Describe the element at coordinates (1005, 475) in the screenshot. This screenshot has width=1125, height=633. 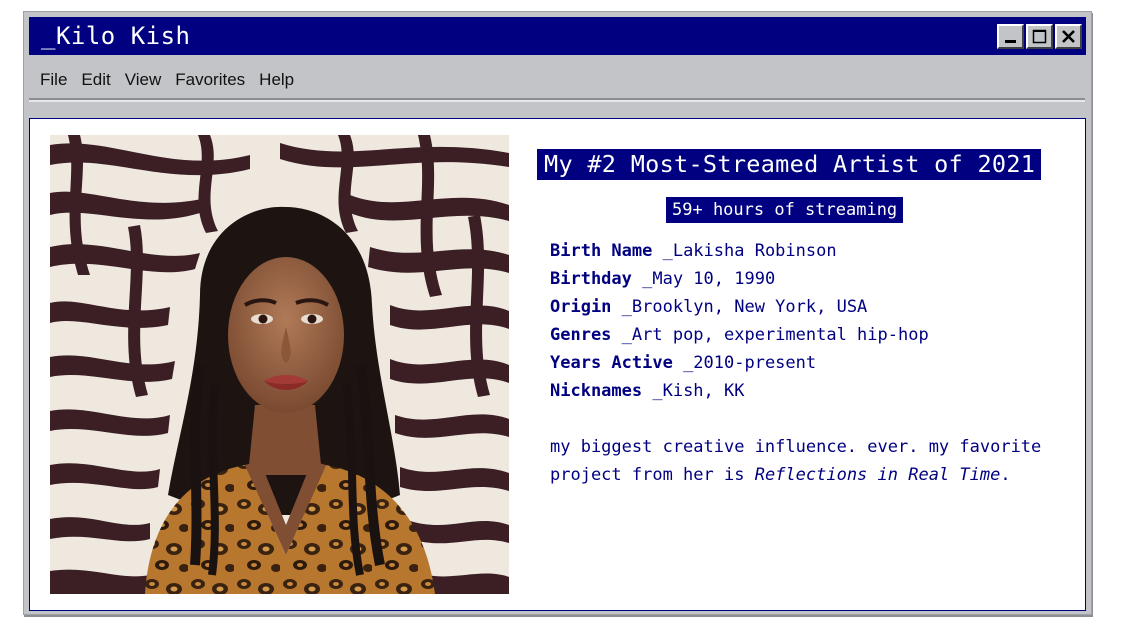
I see `description-end: .` at that location.